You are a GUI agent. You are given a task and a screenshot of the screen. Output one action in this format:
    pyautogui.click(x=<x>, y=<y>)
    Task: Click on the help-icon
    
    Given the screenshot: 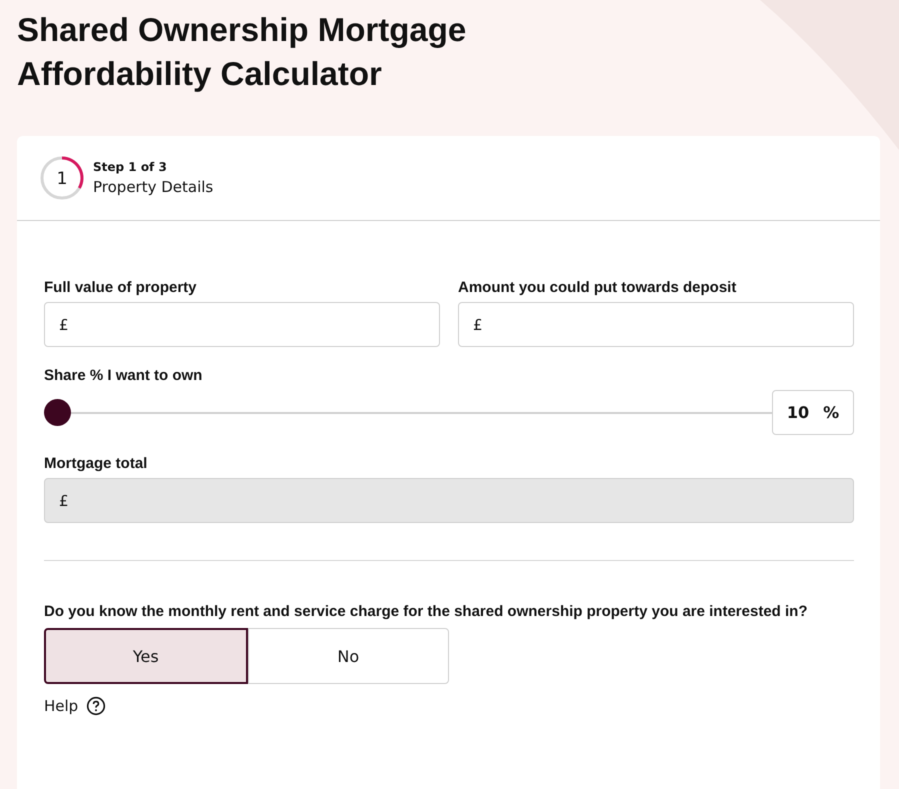 What is the action you would take?
    pyautogui.click(x=96, y=706)
    